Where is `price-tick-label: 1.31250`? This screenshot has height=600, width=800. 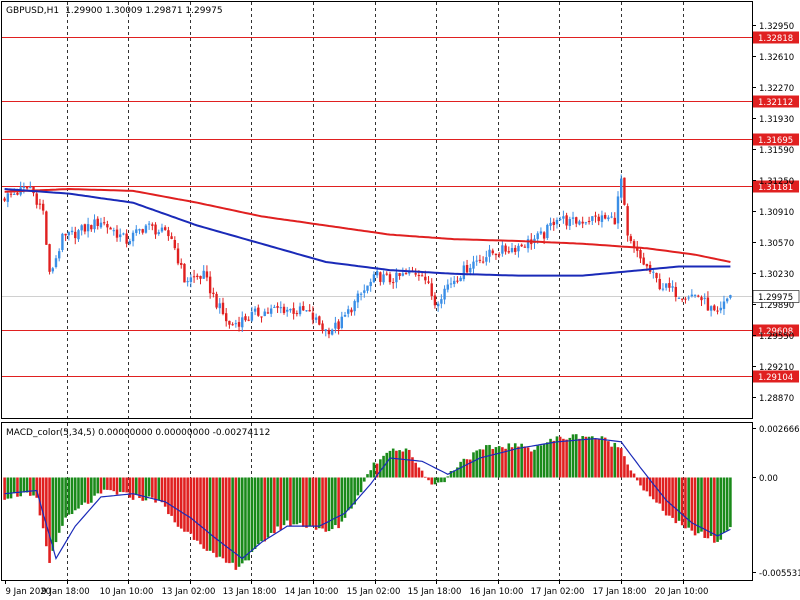
price-tick-label: 1.31250 is located at coordinates (776, 182).